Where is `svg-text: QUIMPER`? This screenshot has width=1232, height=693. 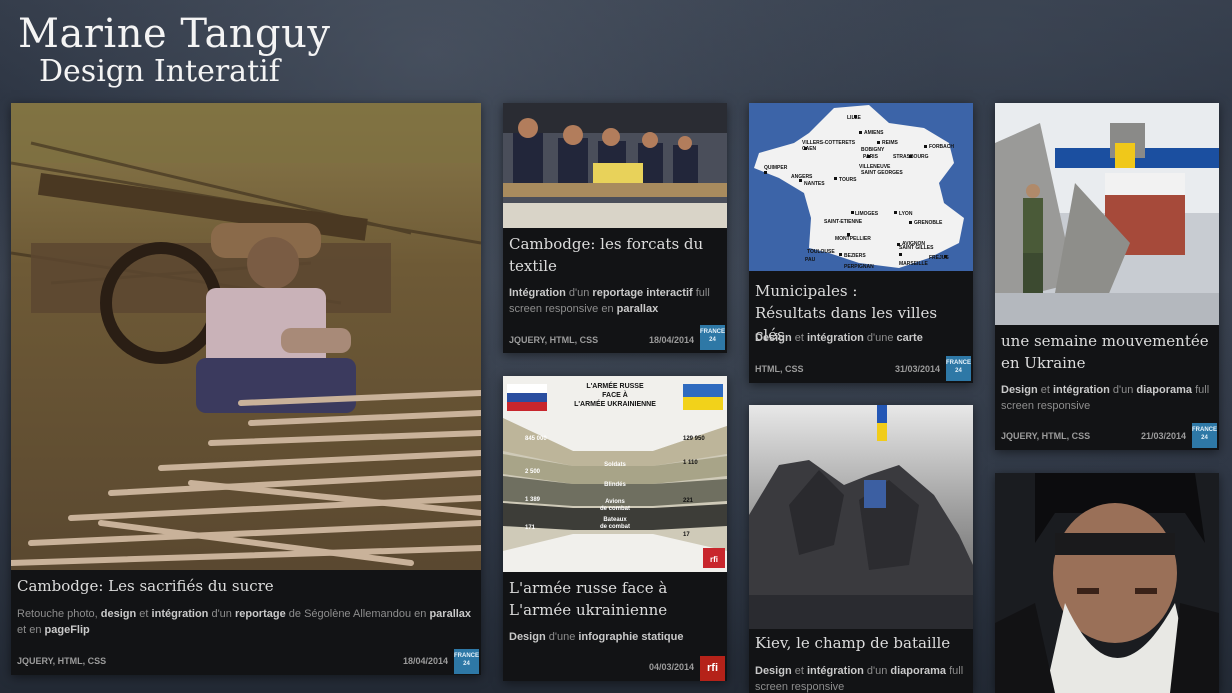 svg-text: QUIMPER is located at coordinates (776, 168).